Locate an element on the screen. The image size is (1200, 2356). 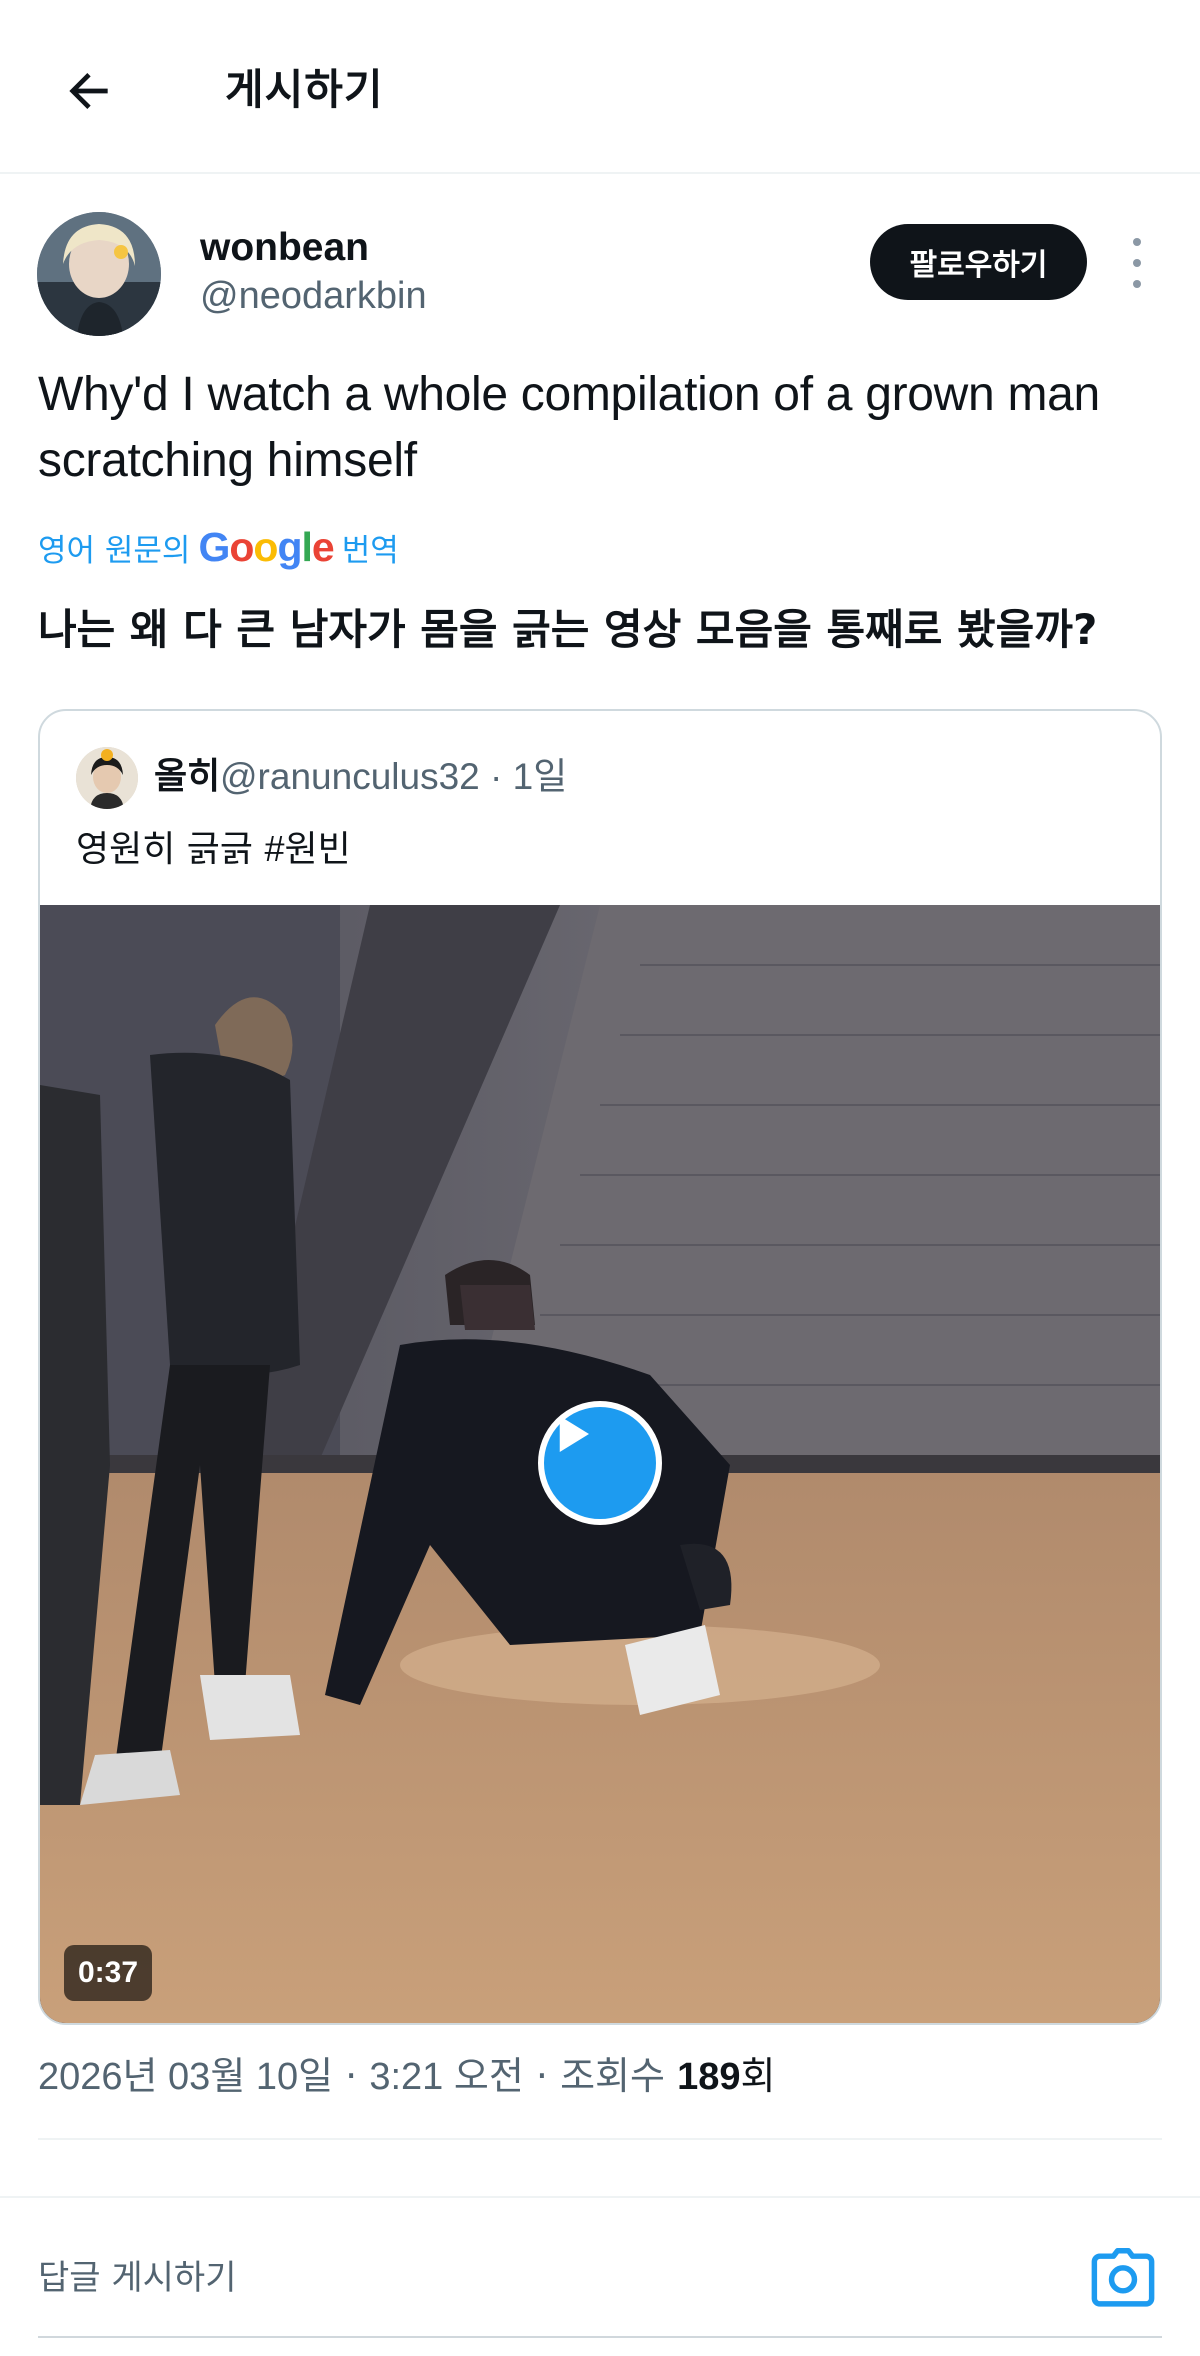
more-vertical-icon is located at coordinates (1137, 263).